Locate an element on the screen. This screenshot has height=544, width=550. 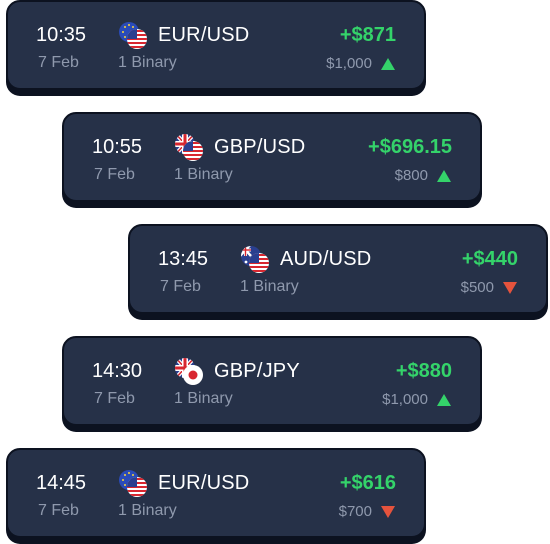
trade-time: 14:30 is located at coordinates (117, 371).